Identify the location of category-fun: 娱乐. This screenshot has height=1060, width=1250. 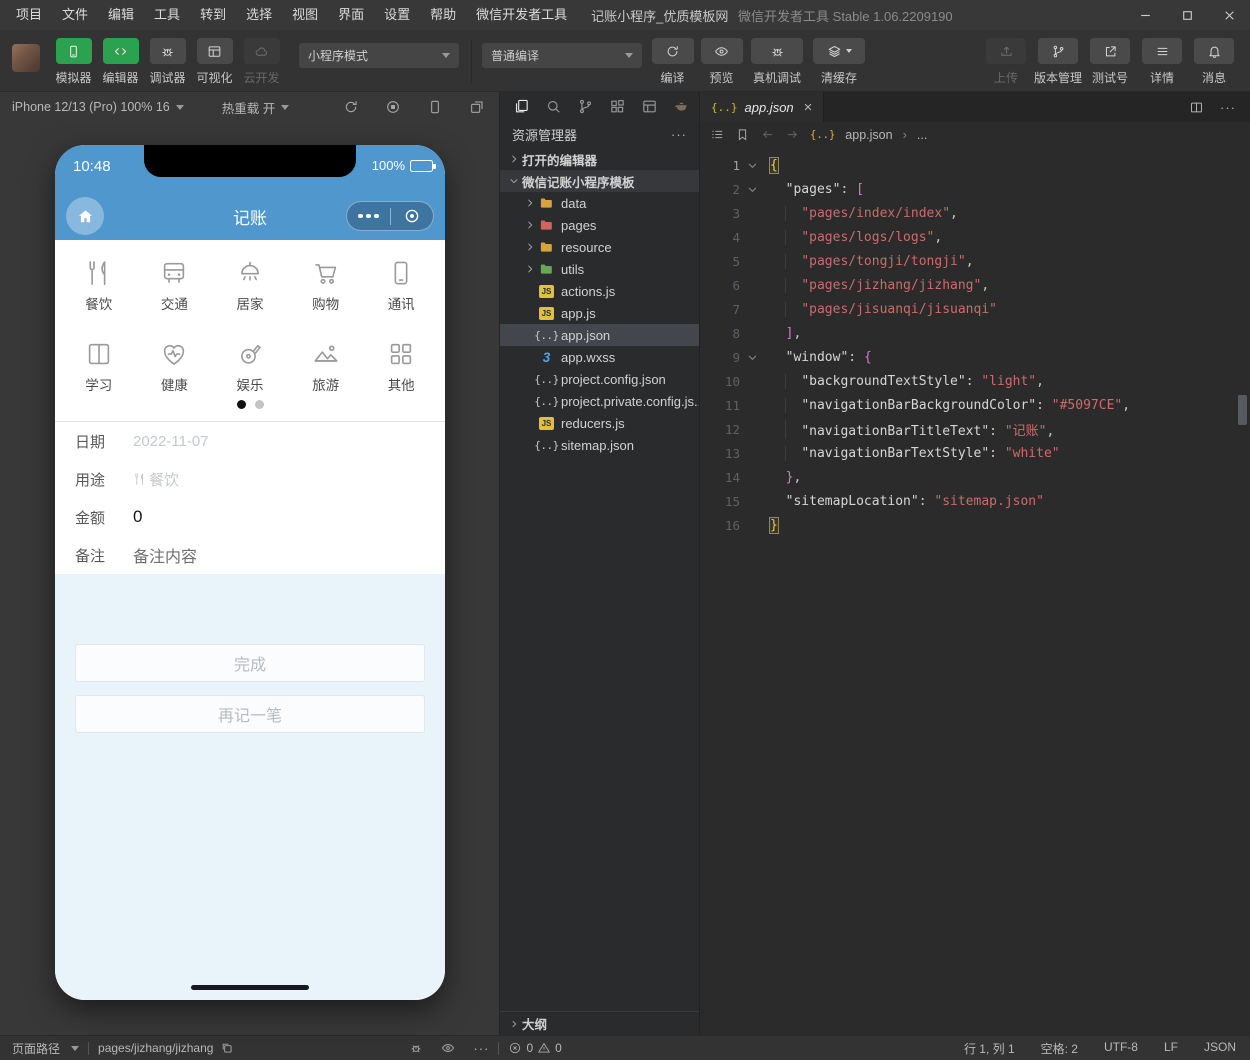
(250, 366).